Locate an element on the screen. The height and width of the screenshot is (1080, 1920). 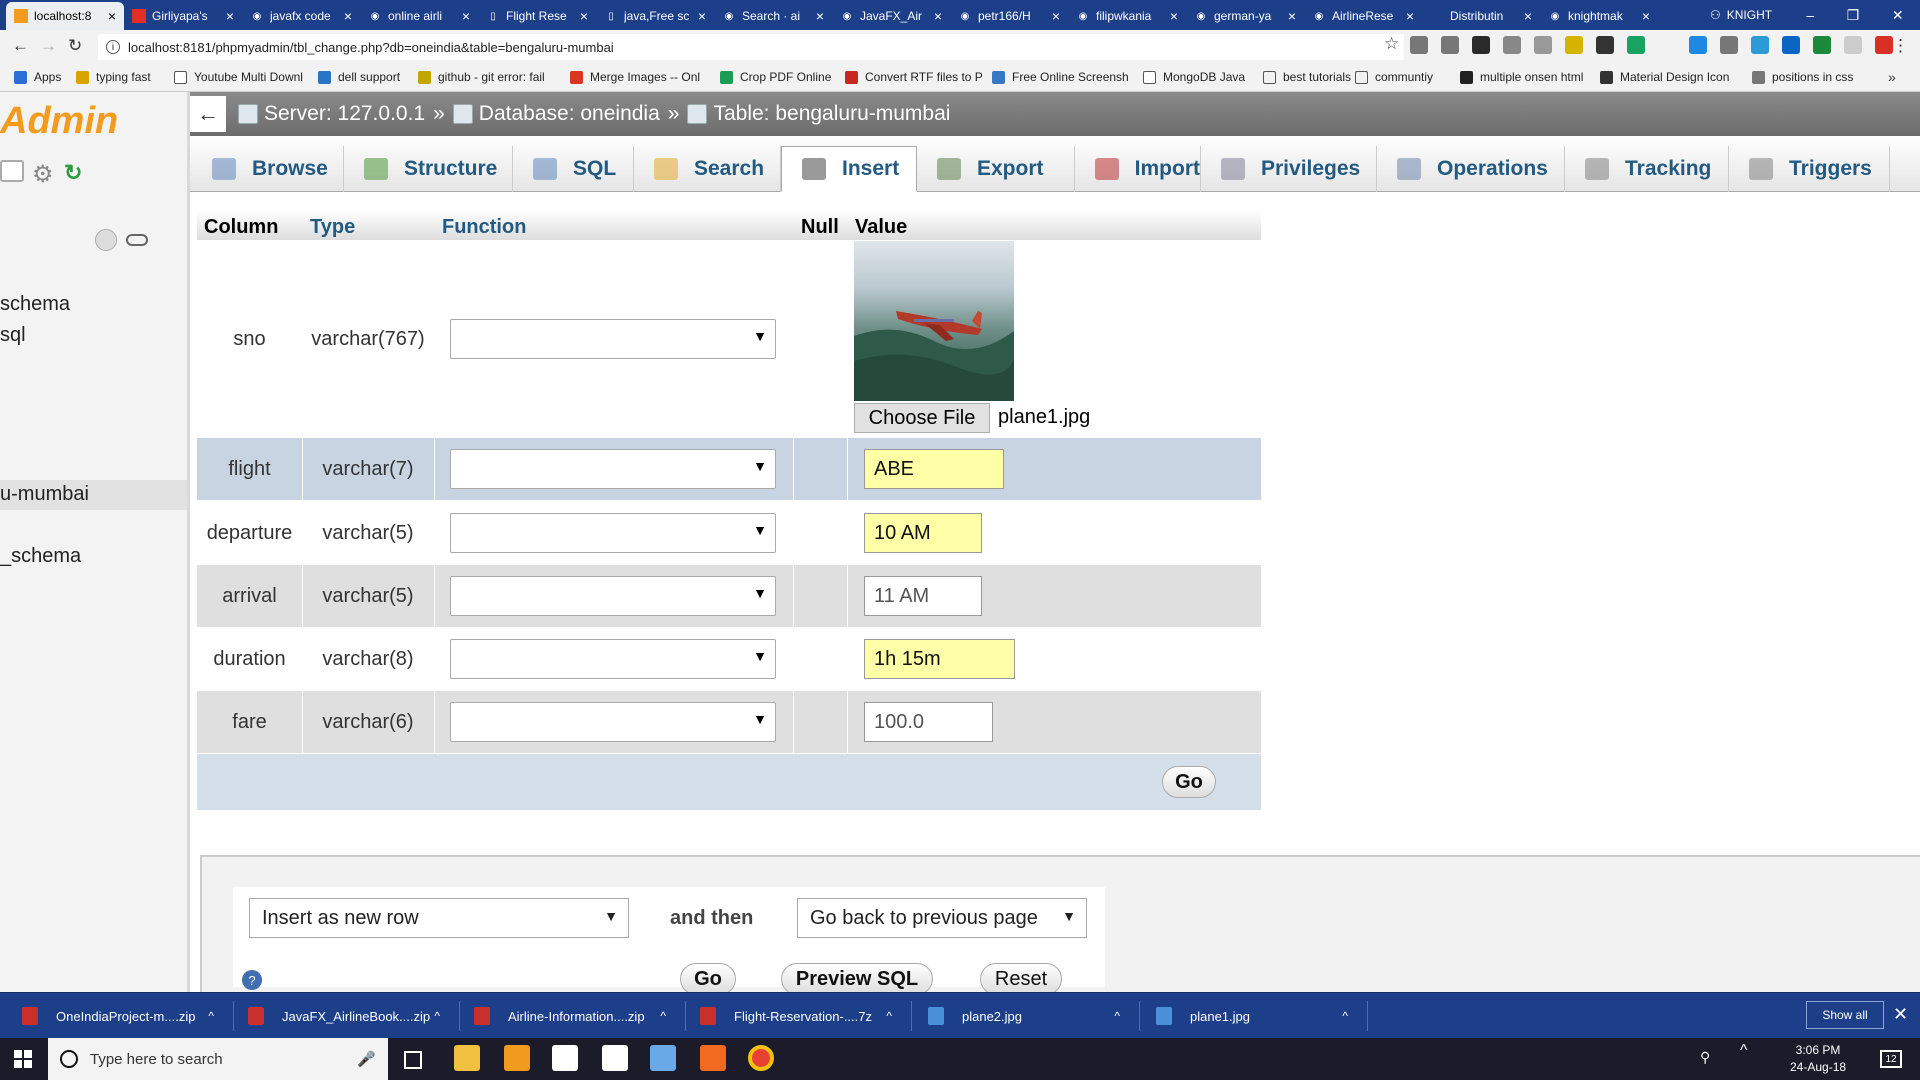
settings-gear-icon: ⚙ is located at coordinates (43, 174).